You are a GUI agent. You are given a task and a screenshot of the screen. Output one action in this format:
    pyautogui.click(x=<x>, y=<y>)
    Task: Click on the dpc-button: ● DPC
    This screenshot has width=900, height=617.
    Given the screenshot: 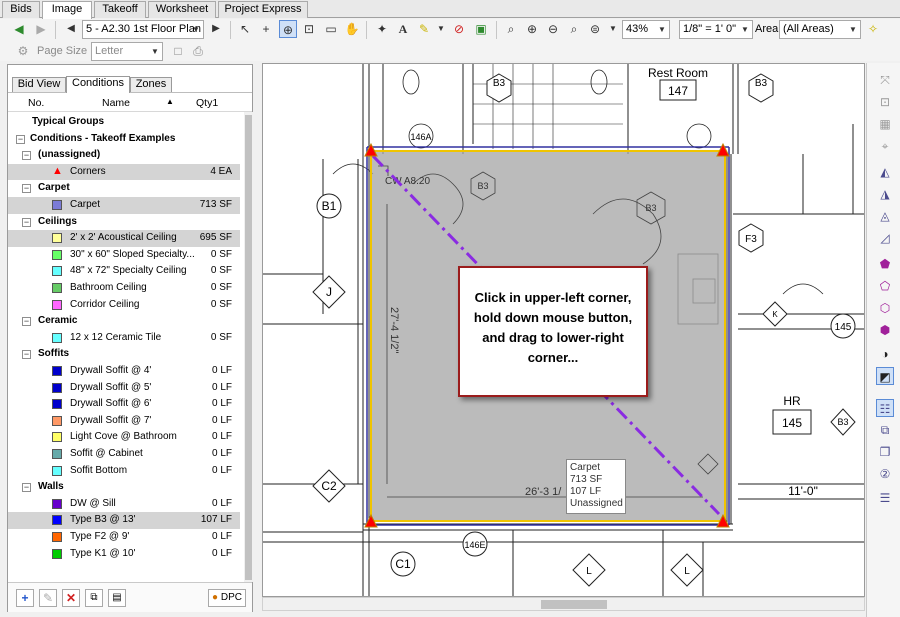 What is the action you would take?
    pyautogui.click(x=227, y=598)
    